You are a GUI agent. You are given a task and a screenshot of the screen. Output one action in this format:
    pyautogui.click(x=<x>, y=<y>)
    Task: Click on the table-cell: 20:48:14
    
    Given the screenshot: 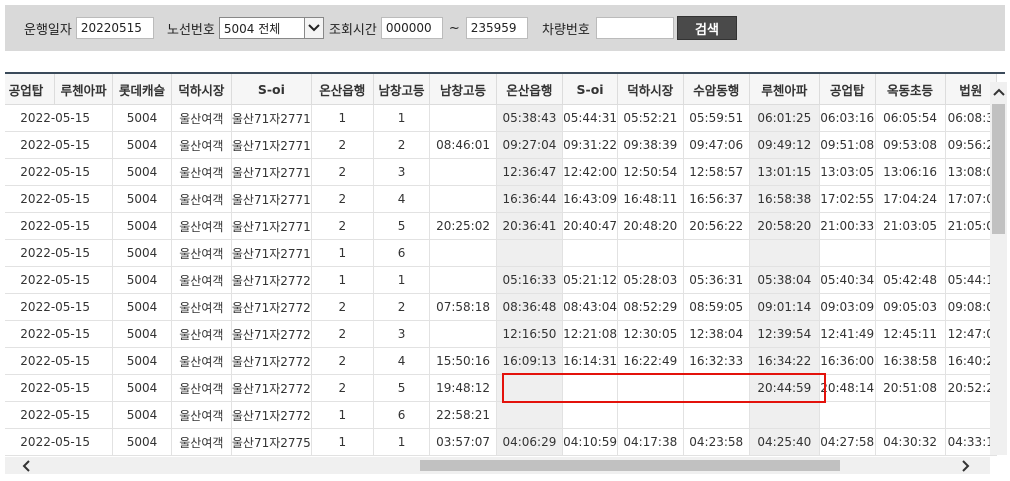 What is the action you would take?
    pyautogui.click(x=847, y=388)
    